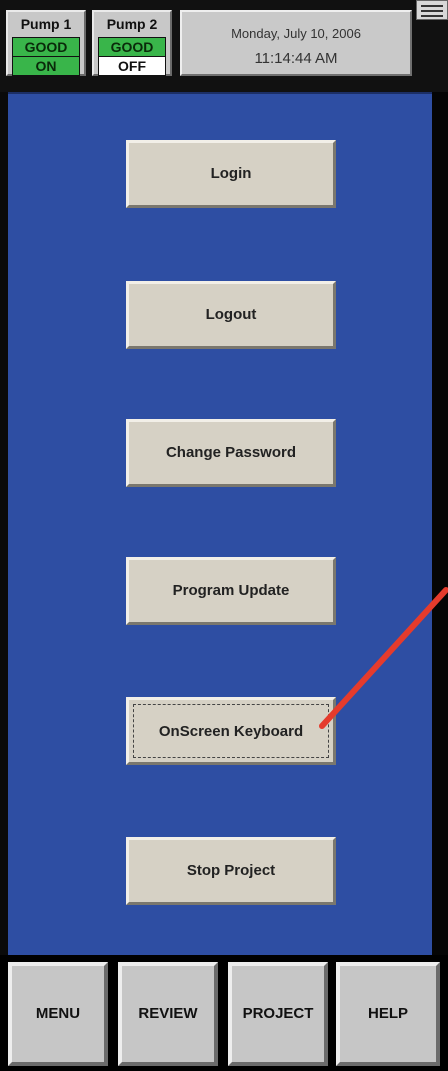  I want to click on login-button: Login, so click(231, 174).